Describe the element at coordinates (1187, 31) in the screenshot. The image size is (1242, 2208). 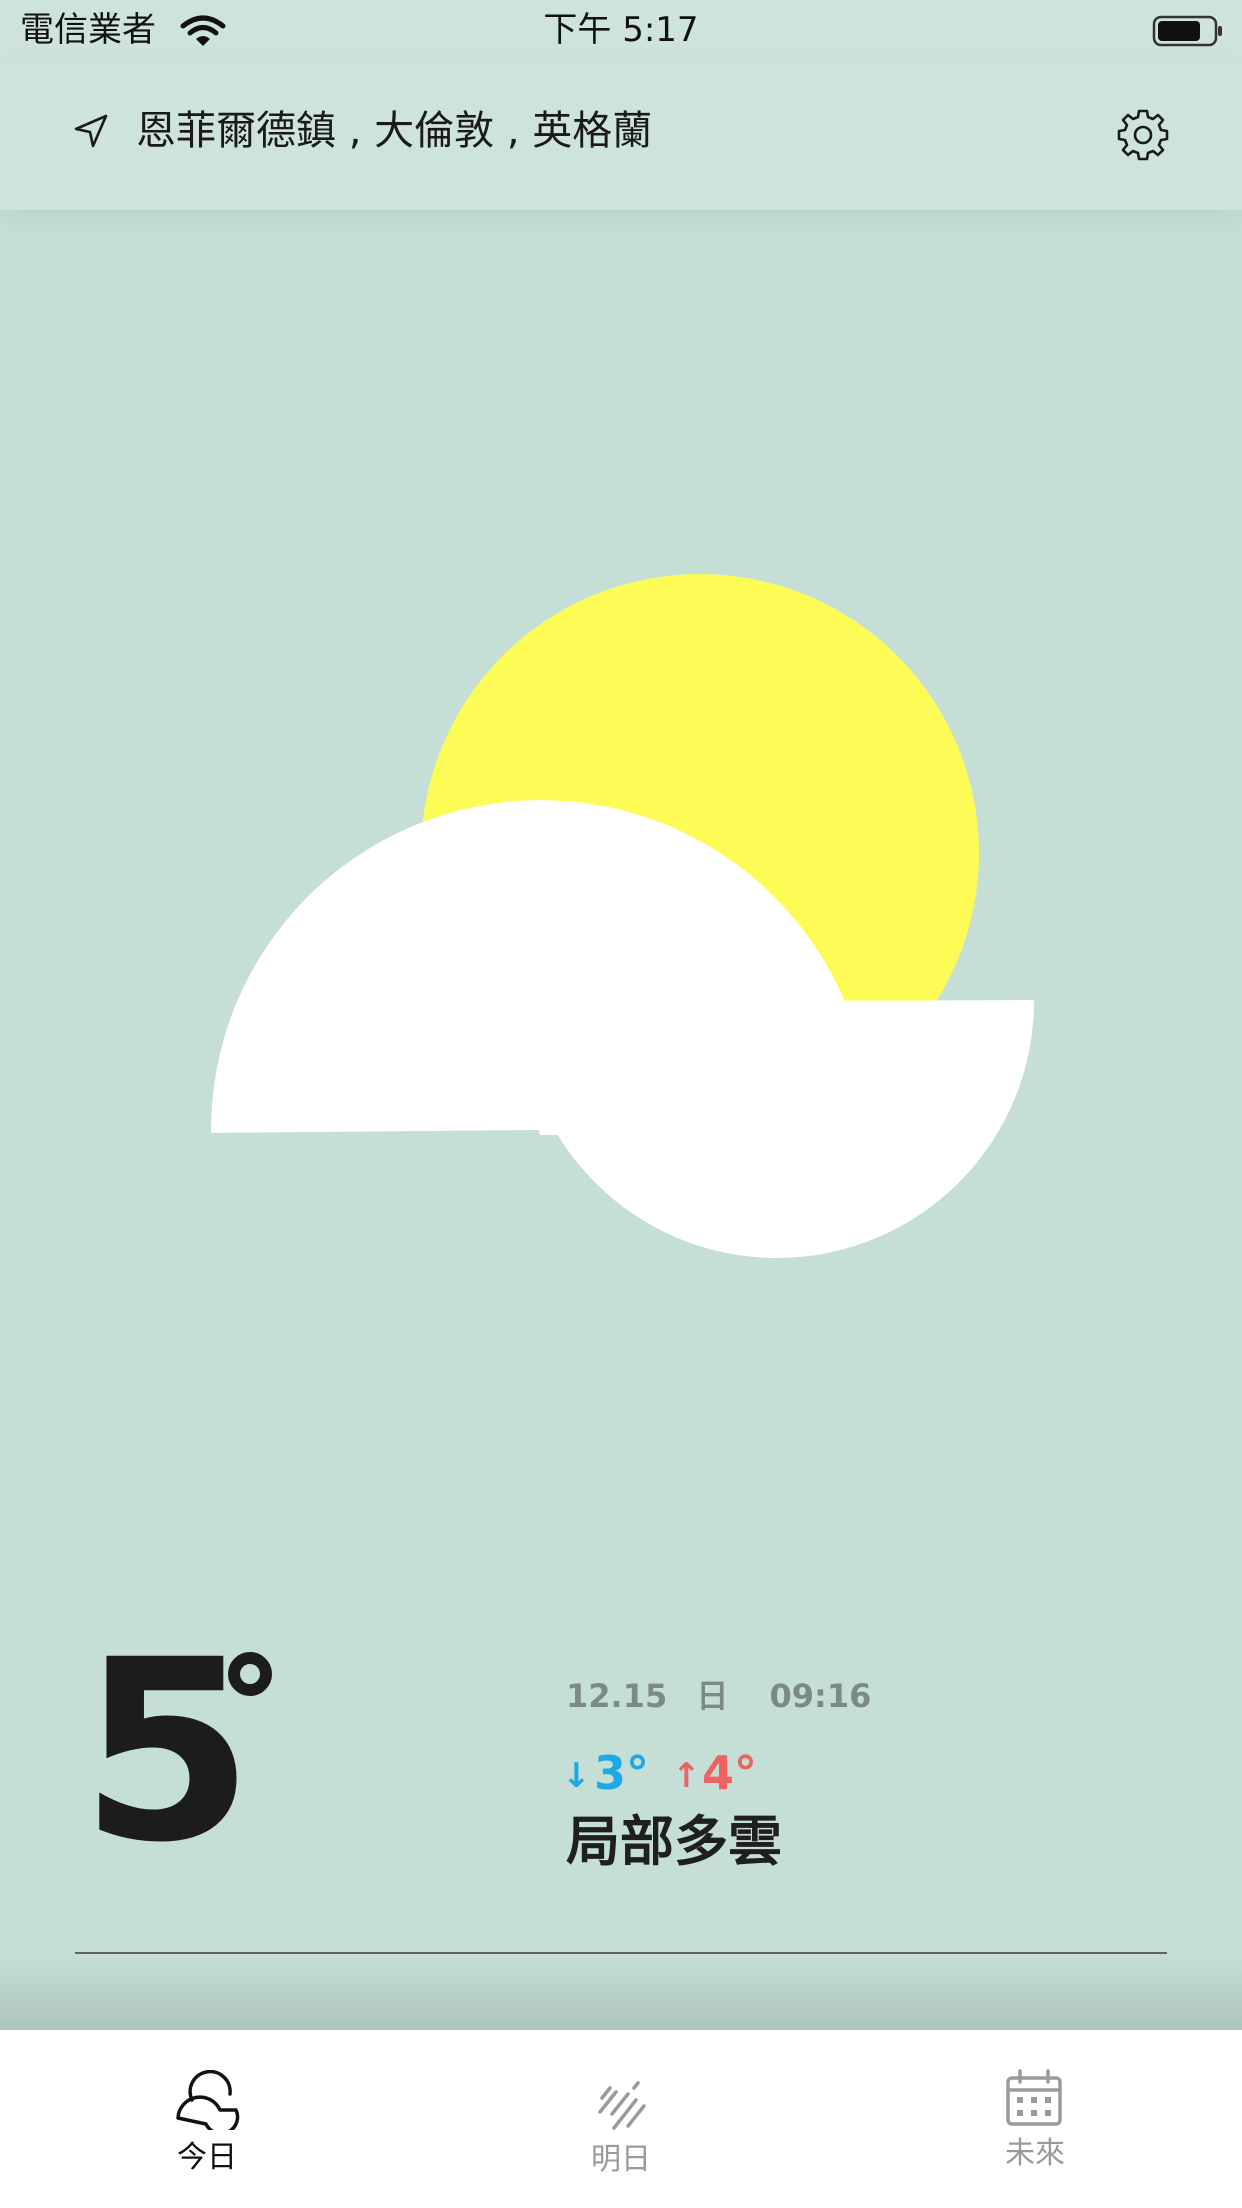
I see `battery-icon` at that location.